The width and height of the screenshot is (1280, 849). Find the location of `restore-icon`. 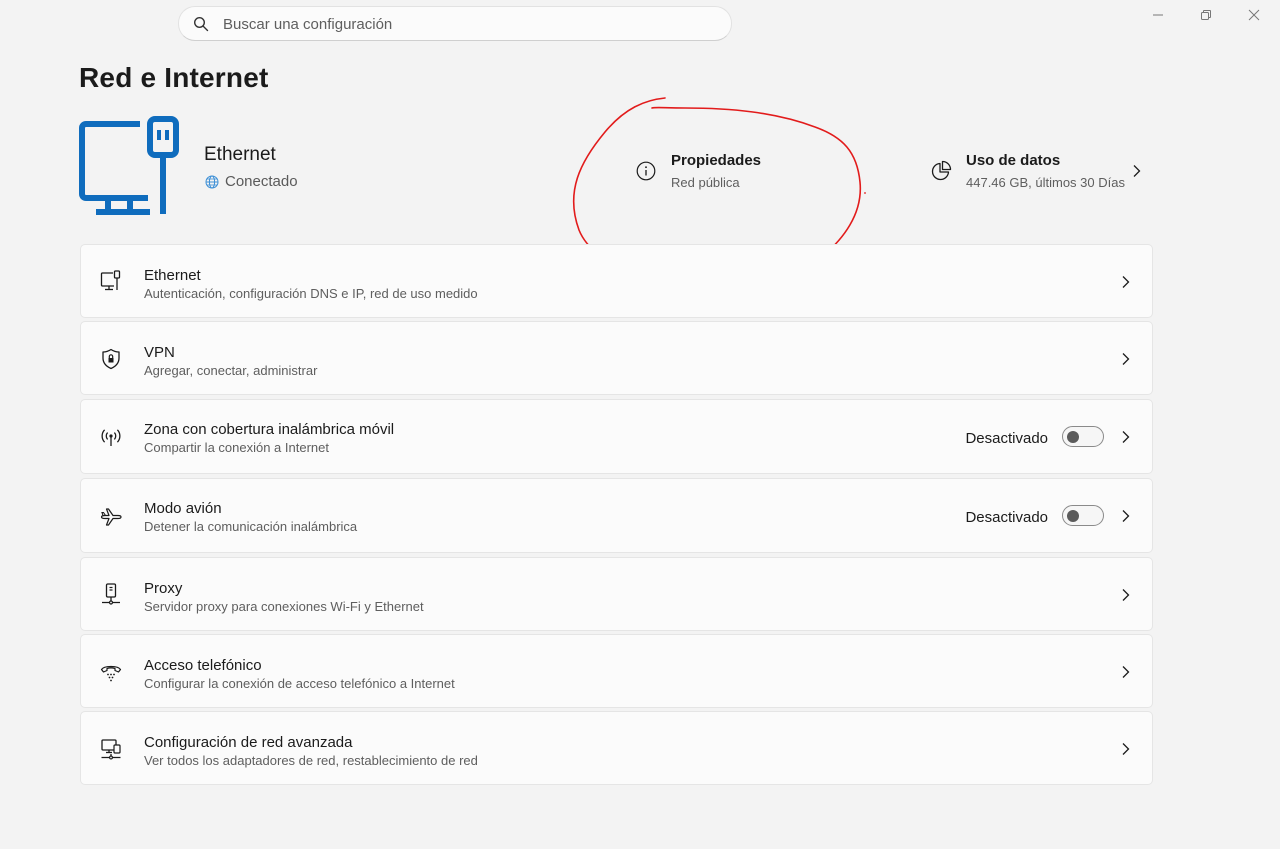

restore-icon is located at coordinates (1206, 15).